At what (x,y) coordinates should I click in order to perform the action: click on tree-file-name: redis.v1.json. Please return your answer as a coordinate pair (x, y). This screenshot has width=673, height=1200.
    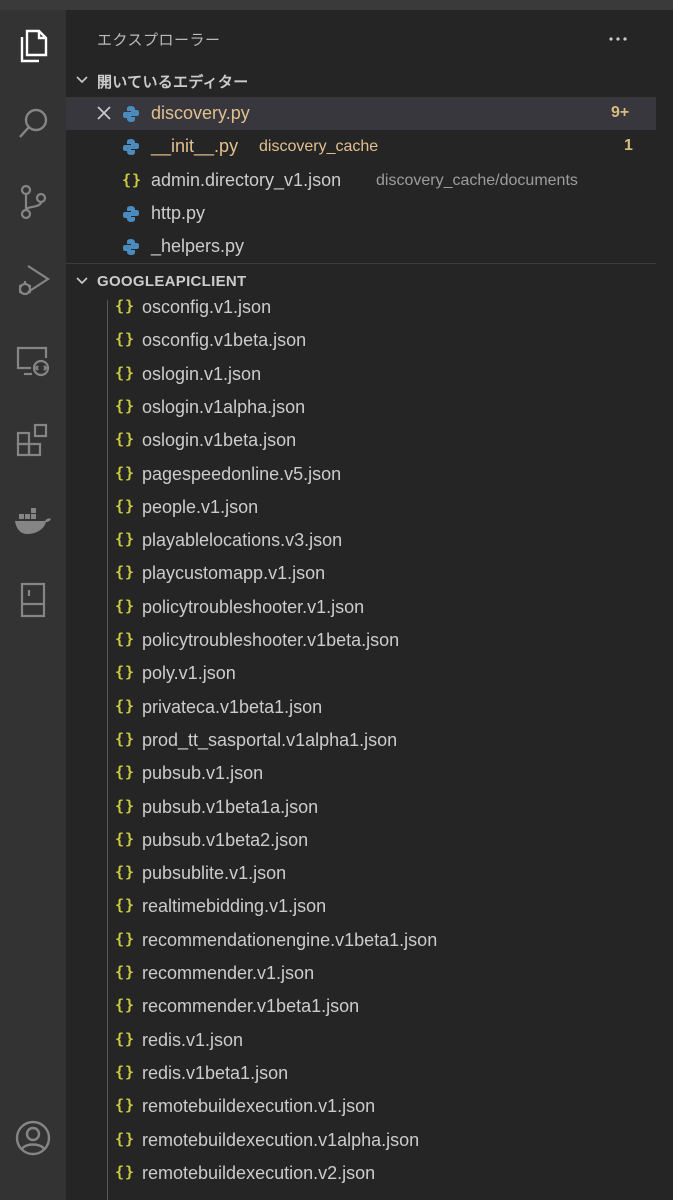
    Looking at the image, I should click on (193, 1039).